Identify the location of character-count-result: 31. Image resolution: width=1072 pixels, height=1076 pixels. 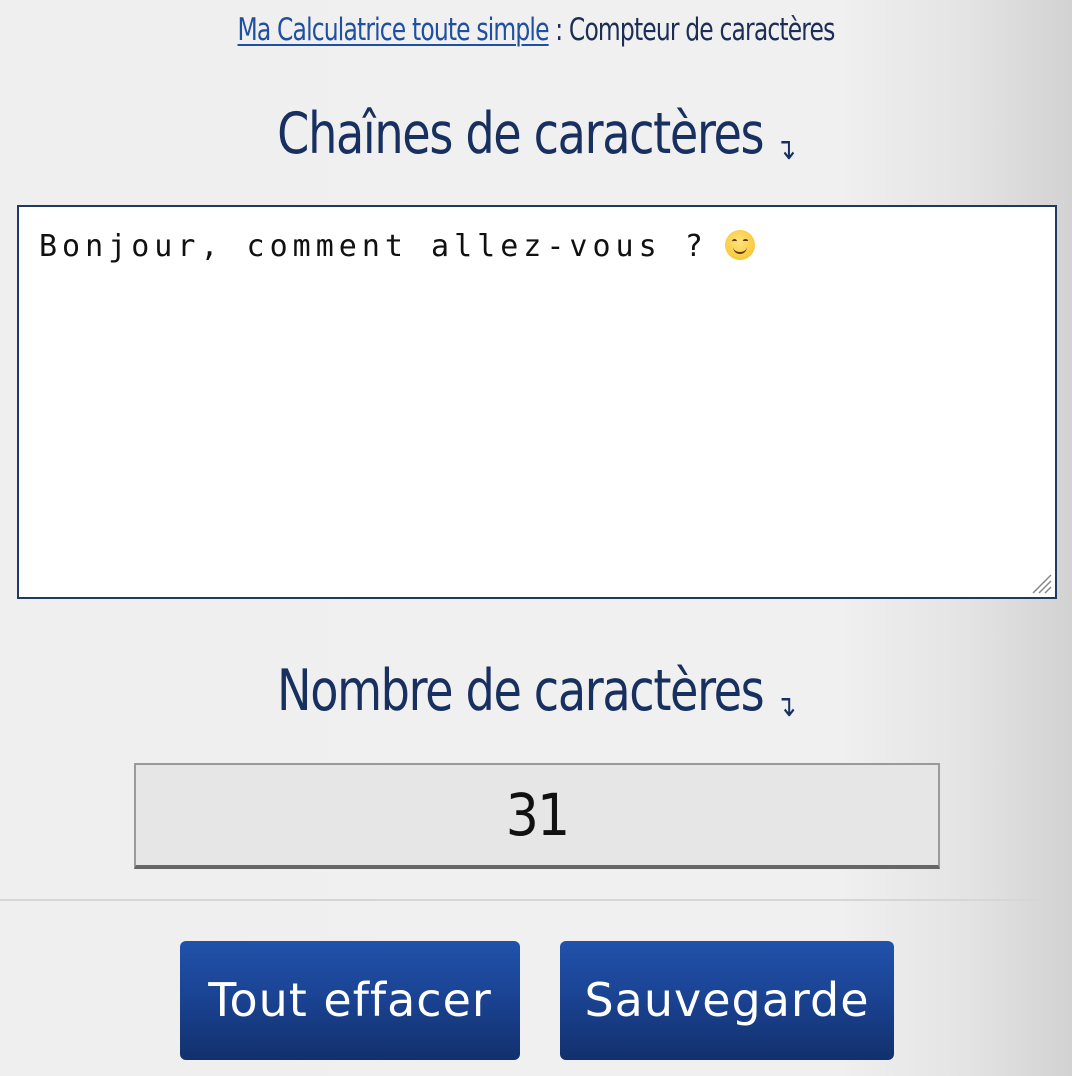
(537, 816).